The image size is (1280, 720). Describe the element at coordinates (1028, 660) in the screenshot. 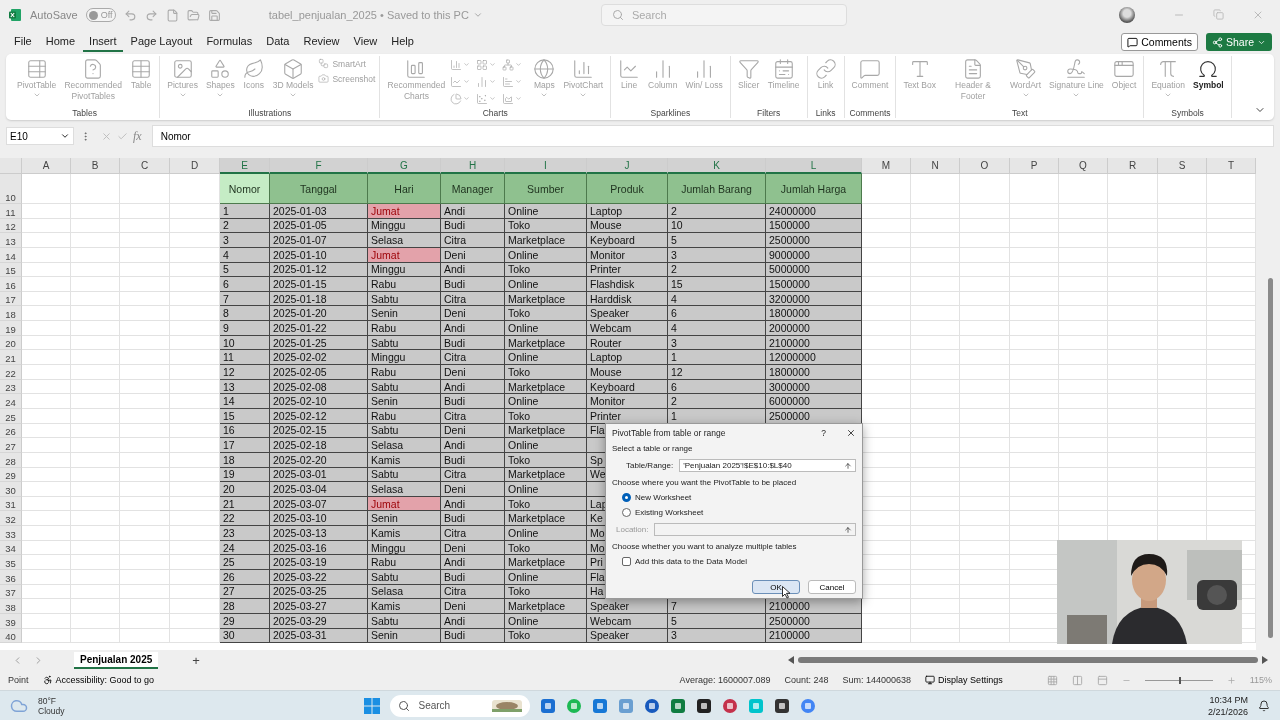

I see `horizontal-scrollbar` at that location.